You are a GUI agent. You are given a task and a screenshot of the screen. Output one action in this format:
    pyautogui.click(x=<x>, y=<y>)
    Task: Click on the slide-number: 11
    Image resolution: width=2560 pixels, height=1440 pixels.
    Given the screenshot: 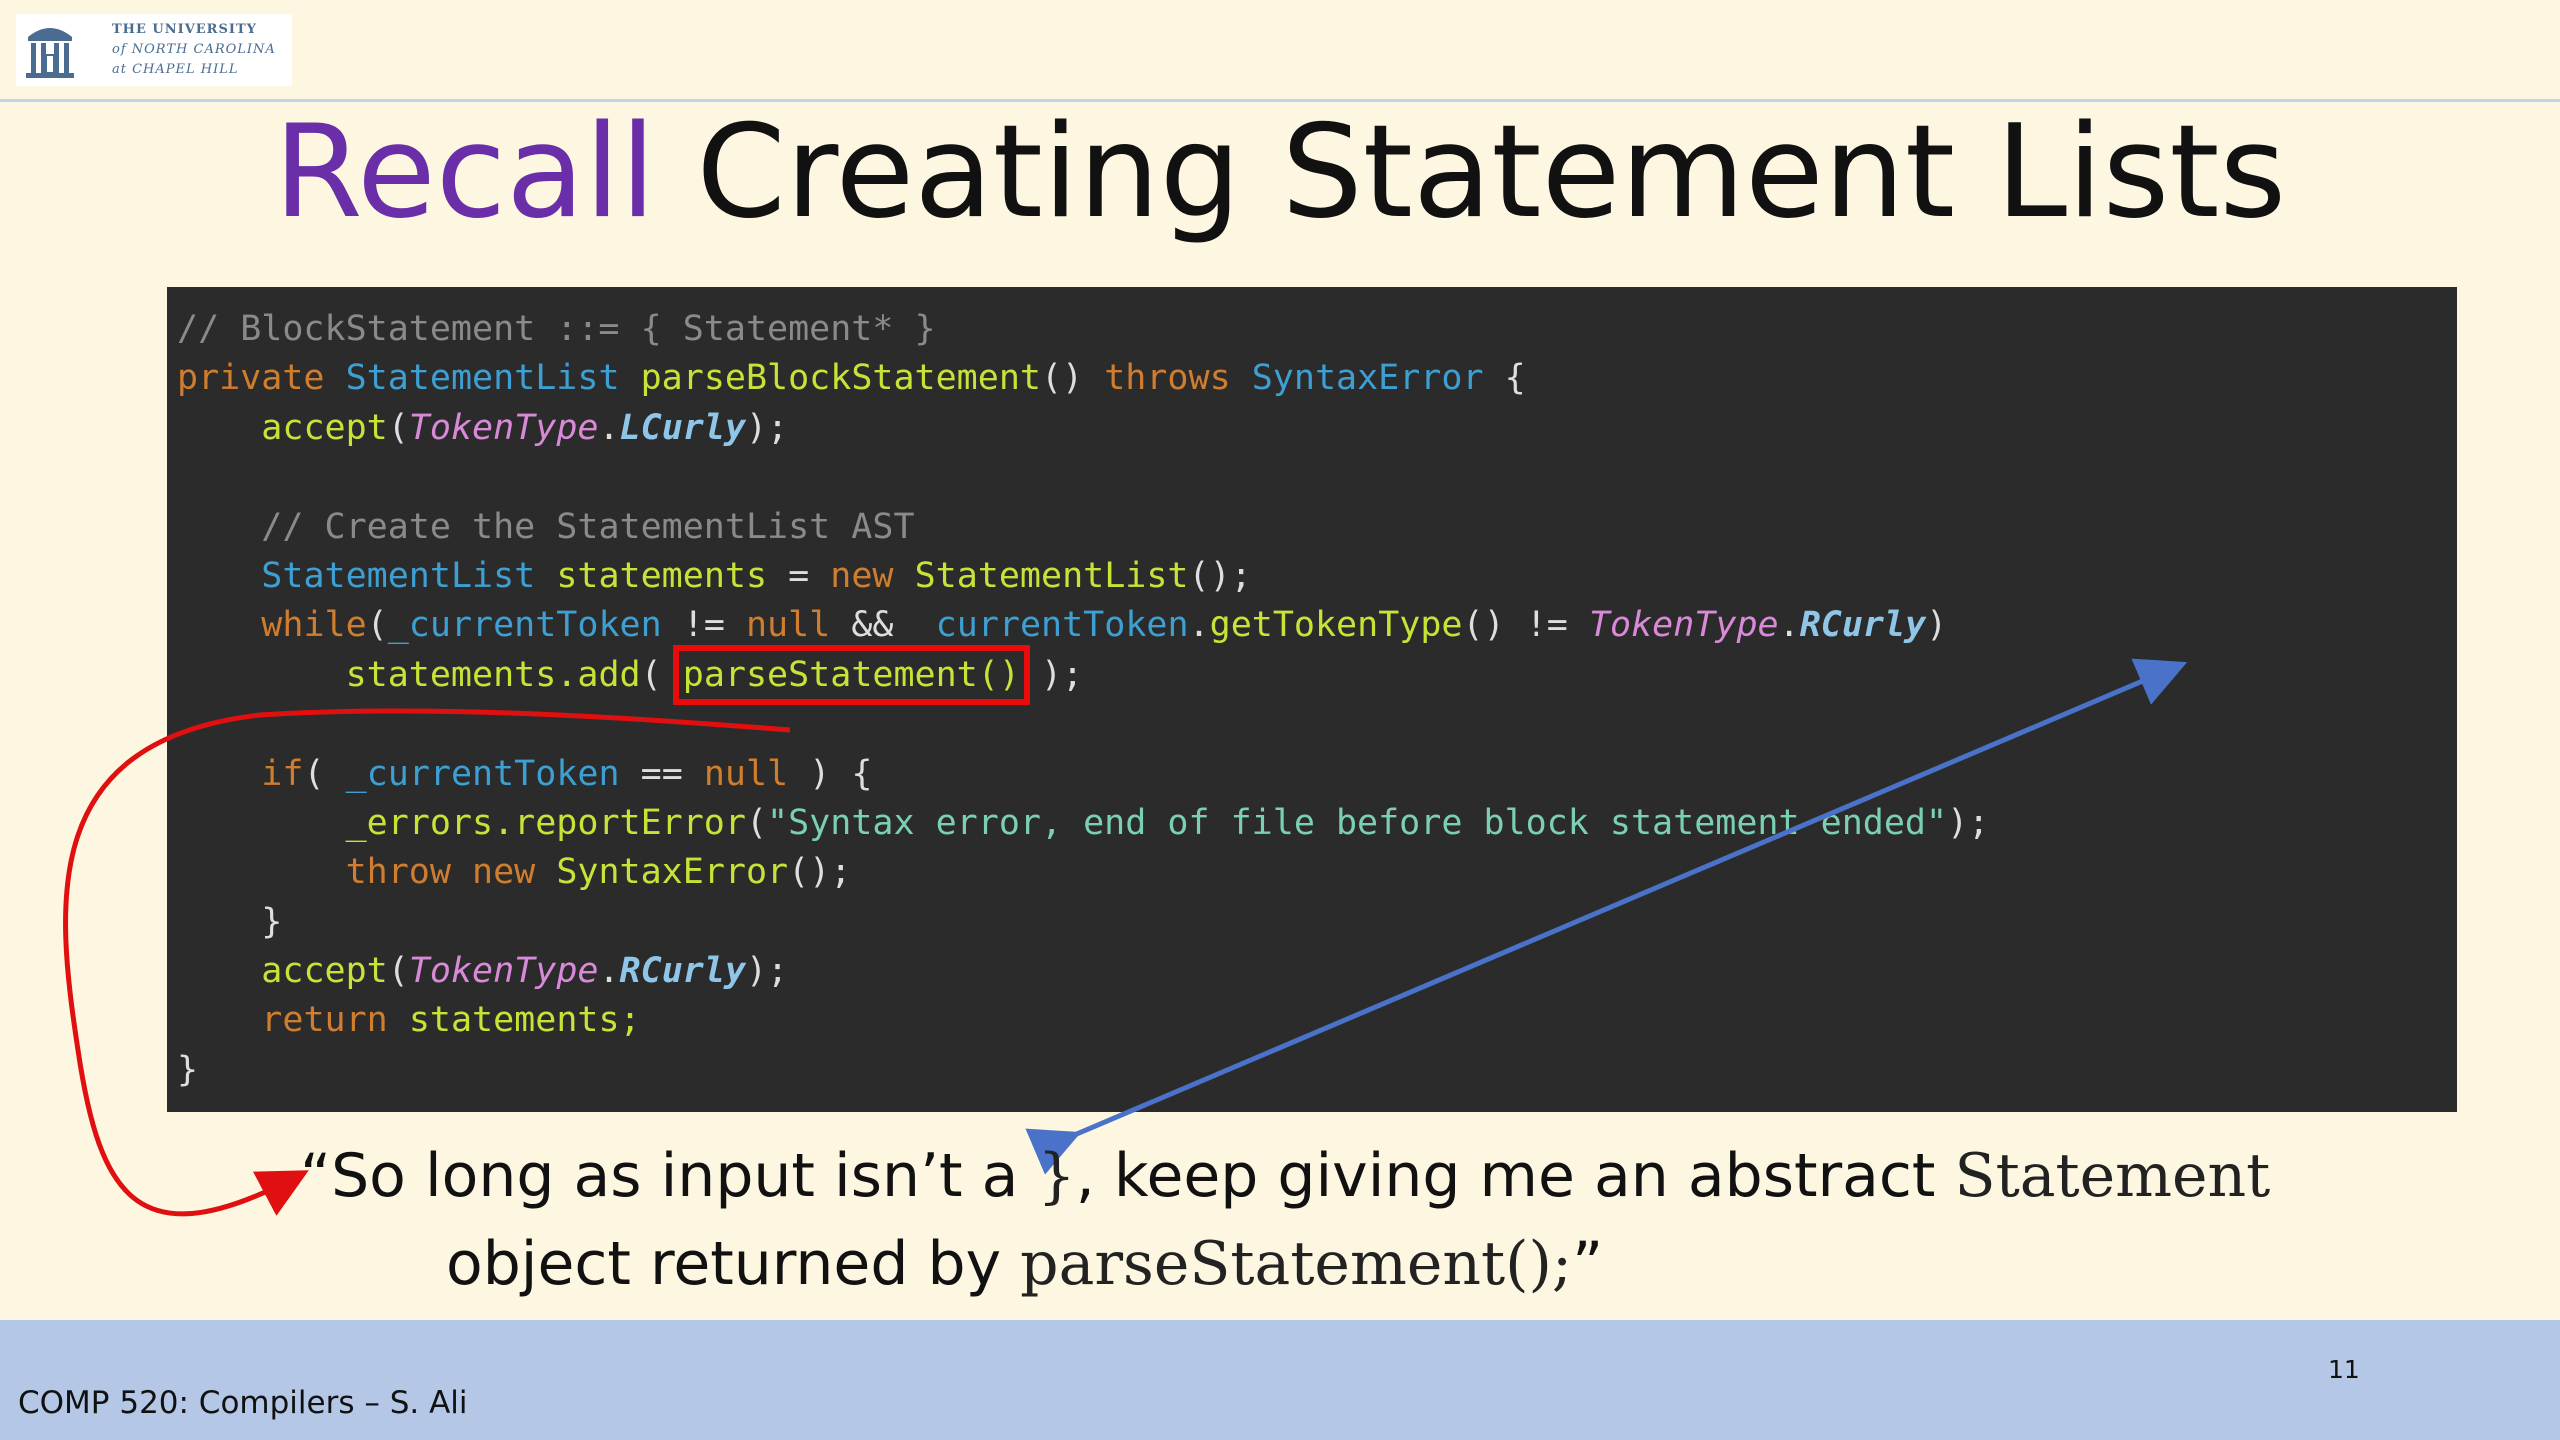 What is the action you would take?
    pyautogui.click(x=2344, y=1369)
    